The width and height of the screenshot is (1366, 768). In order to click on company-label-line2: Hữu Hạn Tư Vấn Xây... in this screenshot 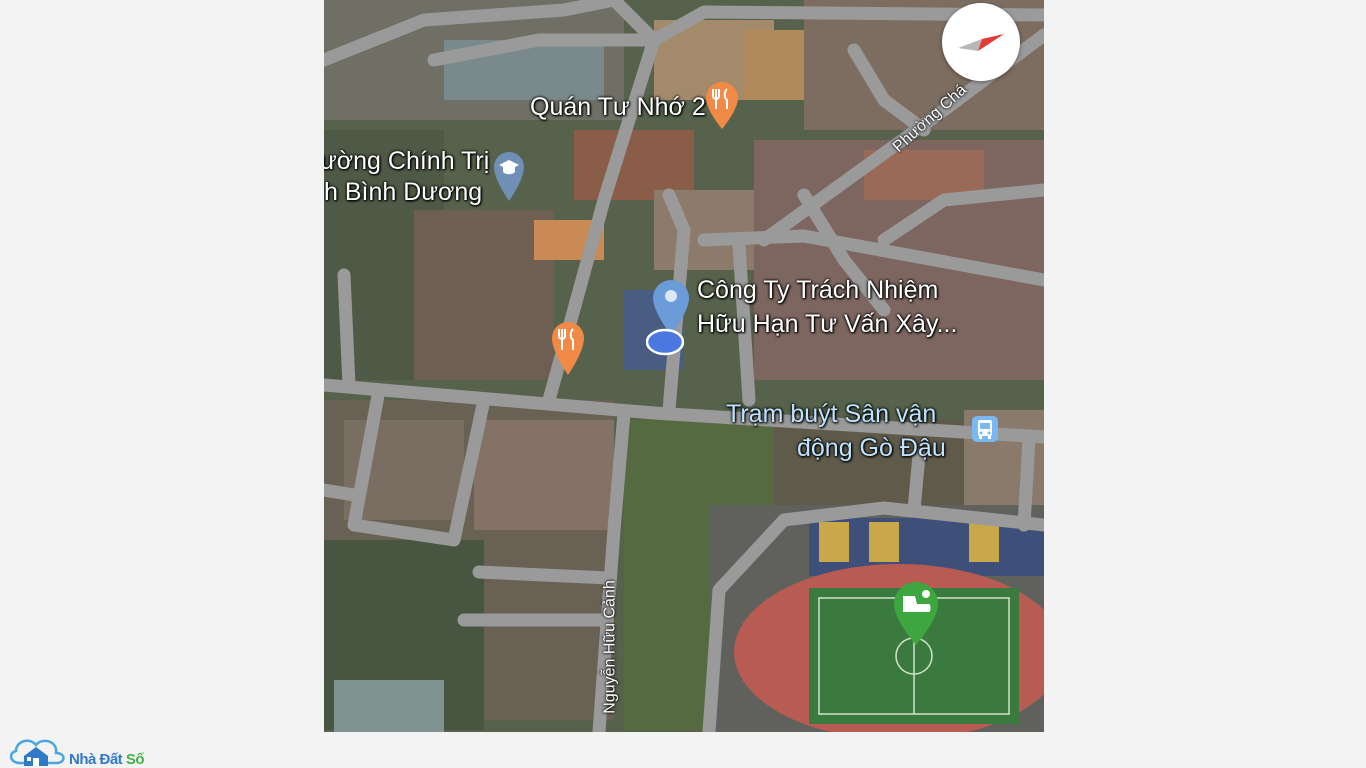, I will do `click(827, 324)`.